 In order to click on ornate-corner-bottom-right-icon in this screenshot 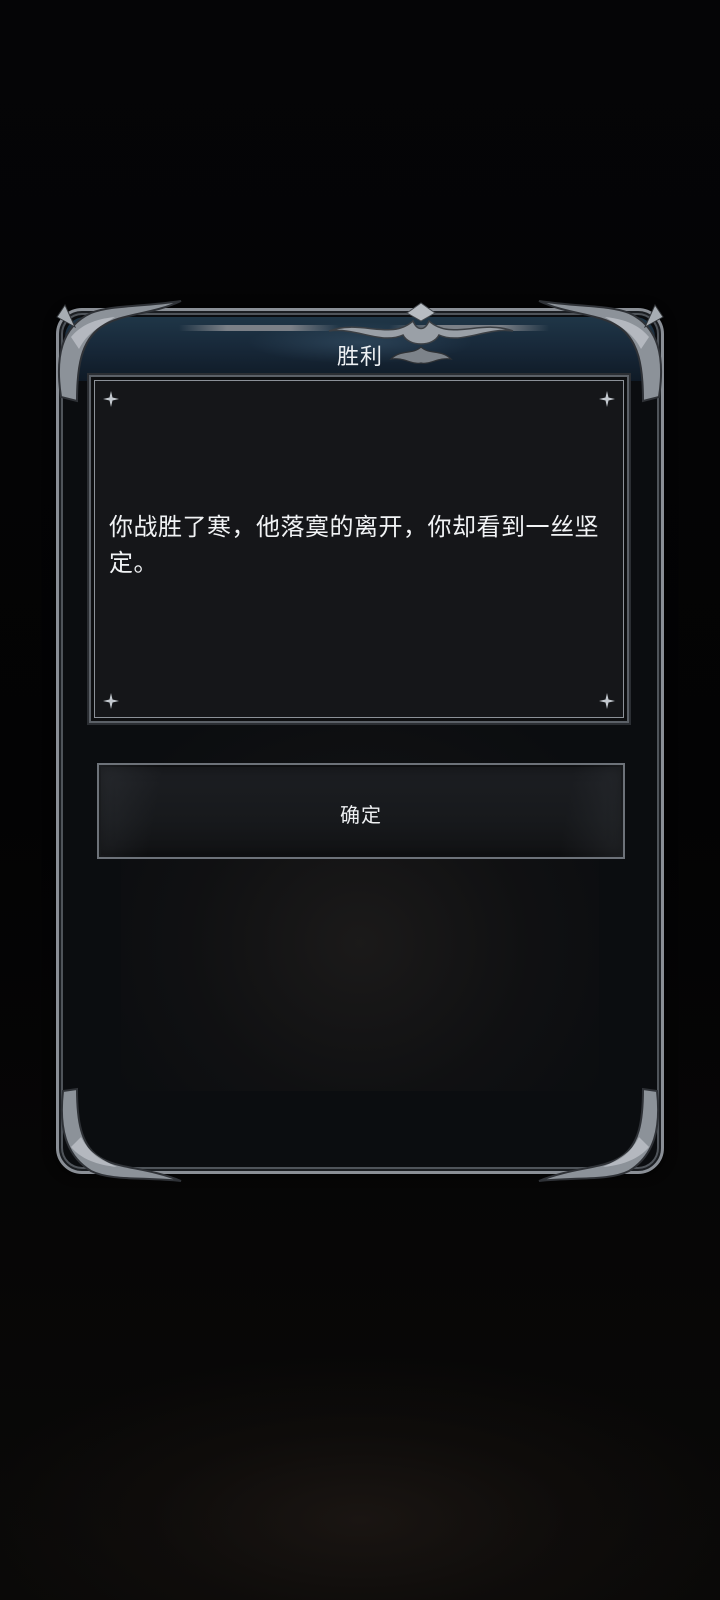, I will do `click(599, 1134)`.